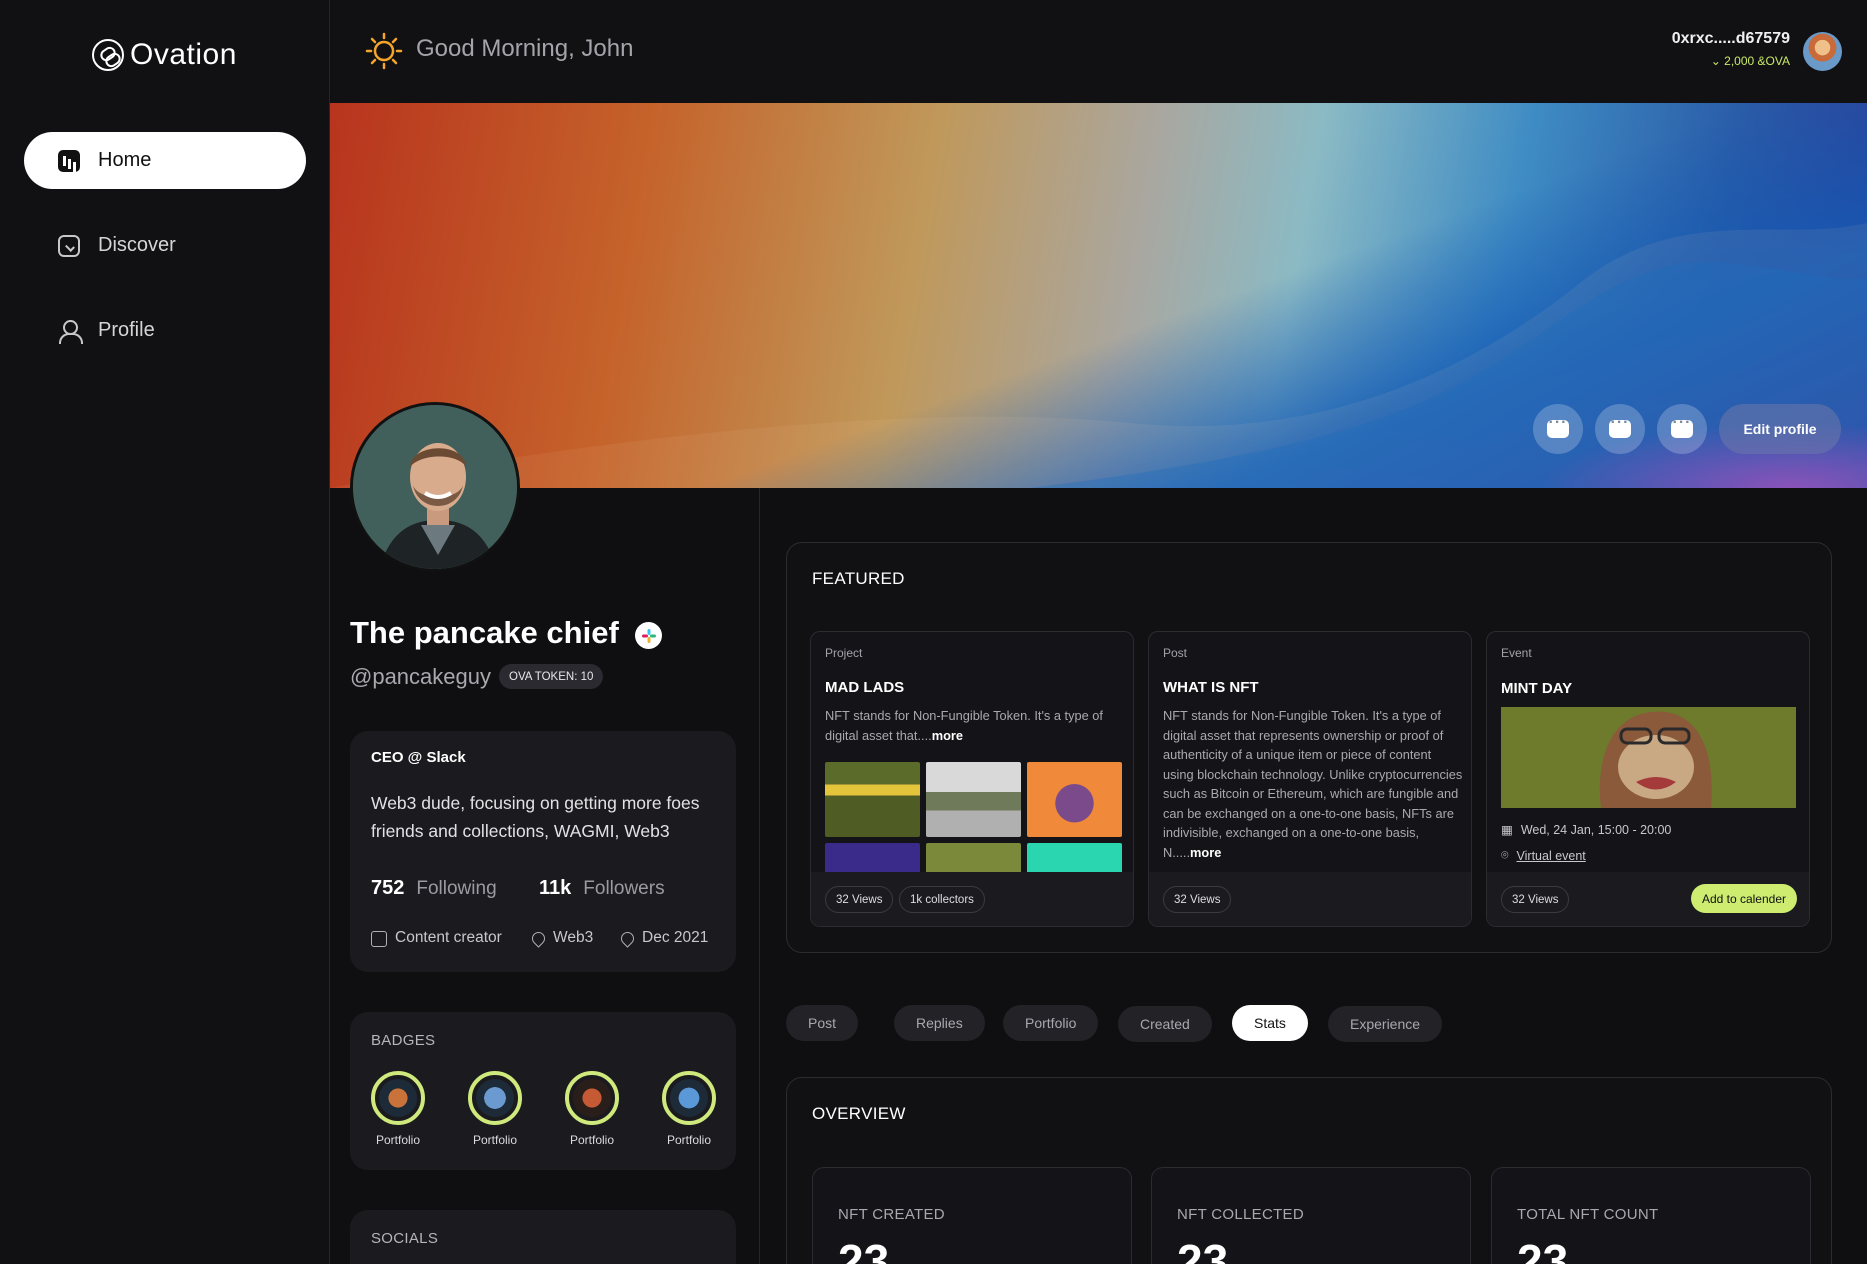 The image size is (1867, 1264). What do you see at coordinates (859, 1113) in the screenshot?
I see `overview-title: OVERVIEW` at bounding box center [859, 1113].